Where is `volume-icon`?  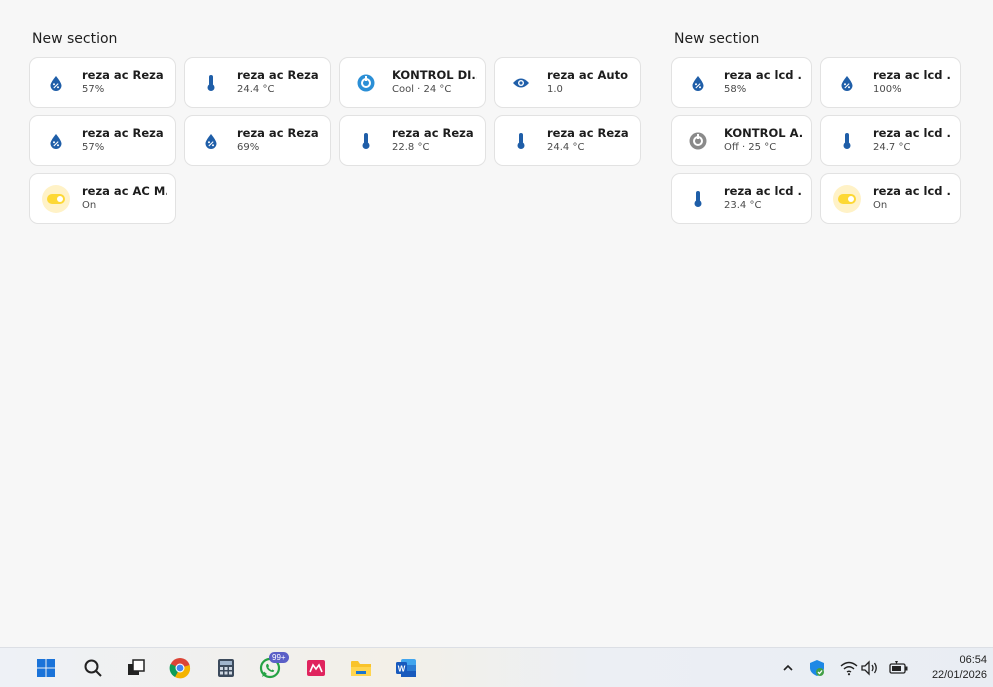 volume-icon is located at coordinates (870, 668).